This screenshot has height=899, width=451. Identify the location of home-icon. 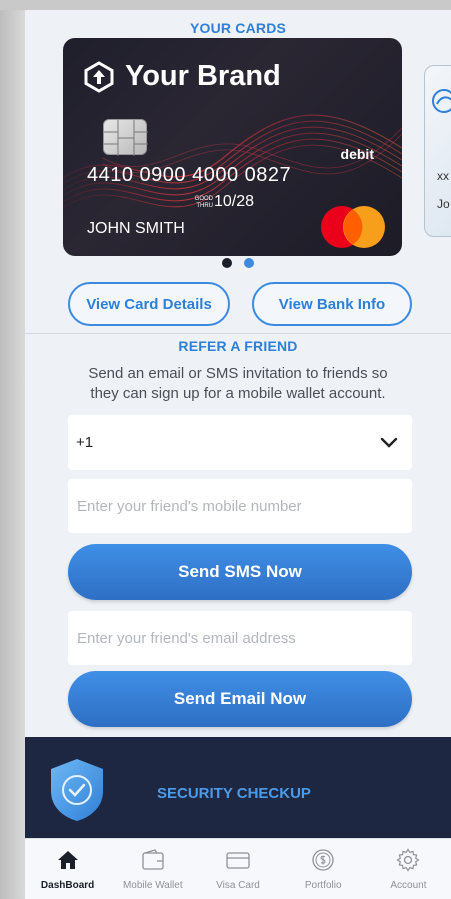
(67, 860).